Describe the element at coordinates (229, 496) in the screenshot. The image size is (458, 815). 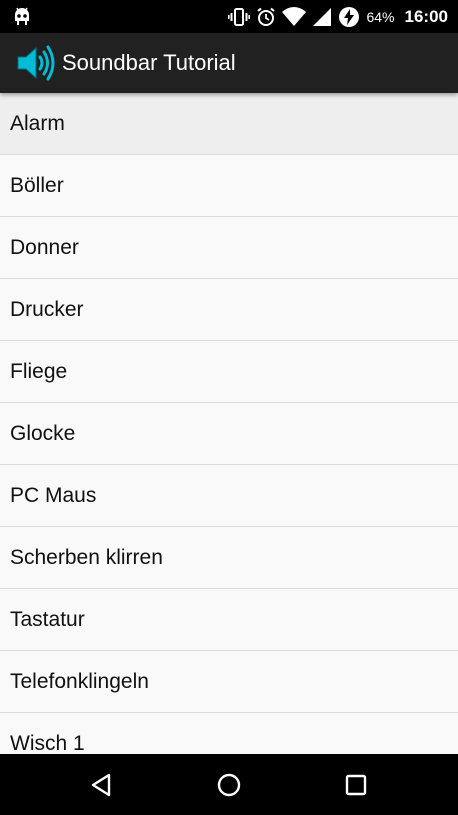
I see `list-item-pc-maus: PC Maus` at that location.